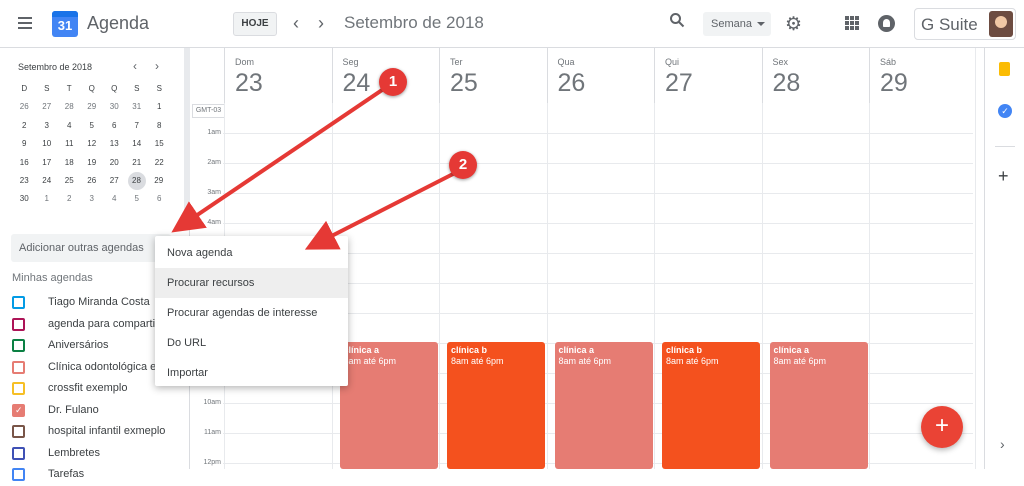  Describe the element at coordinates (66, 474) in the screenshot. I see `calendar-label: Tarefas` at that location.